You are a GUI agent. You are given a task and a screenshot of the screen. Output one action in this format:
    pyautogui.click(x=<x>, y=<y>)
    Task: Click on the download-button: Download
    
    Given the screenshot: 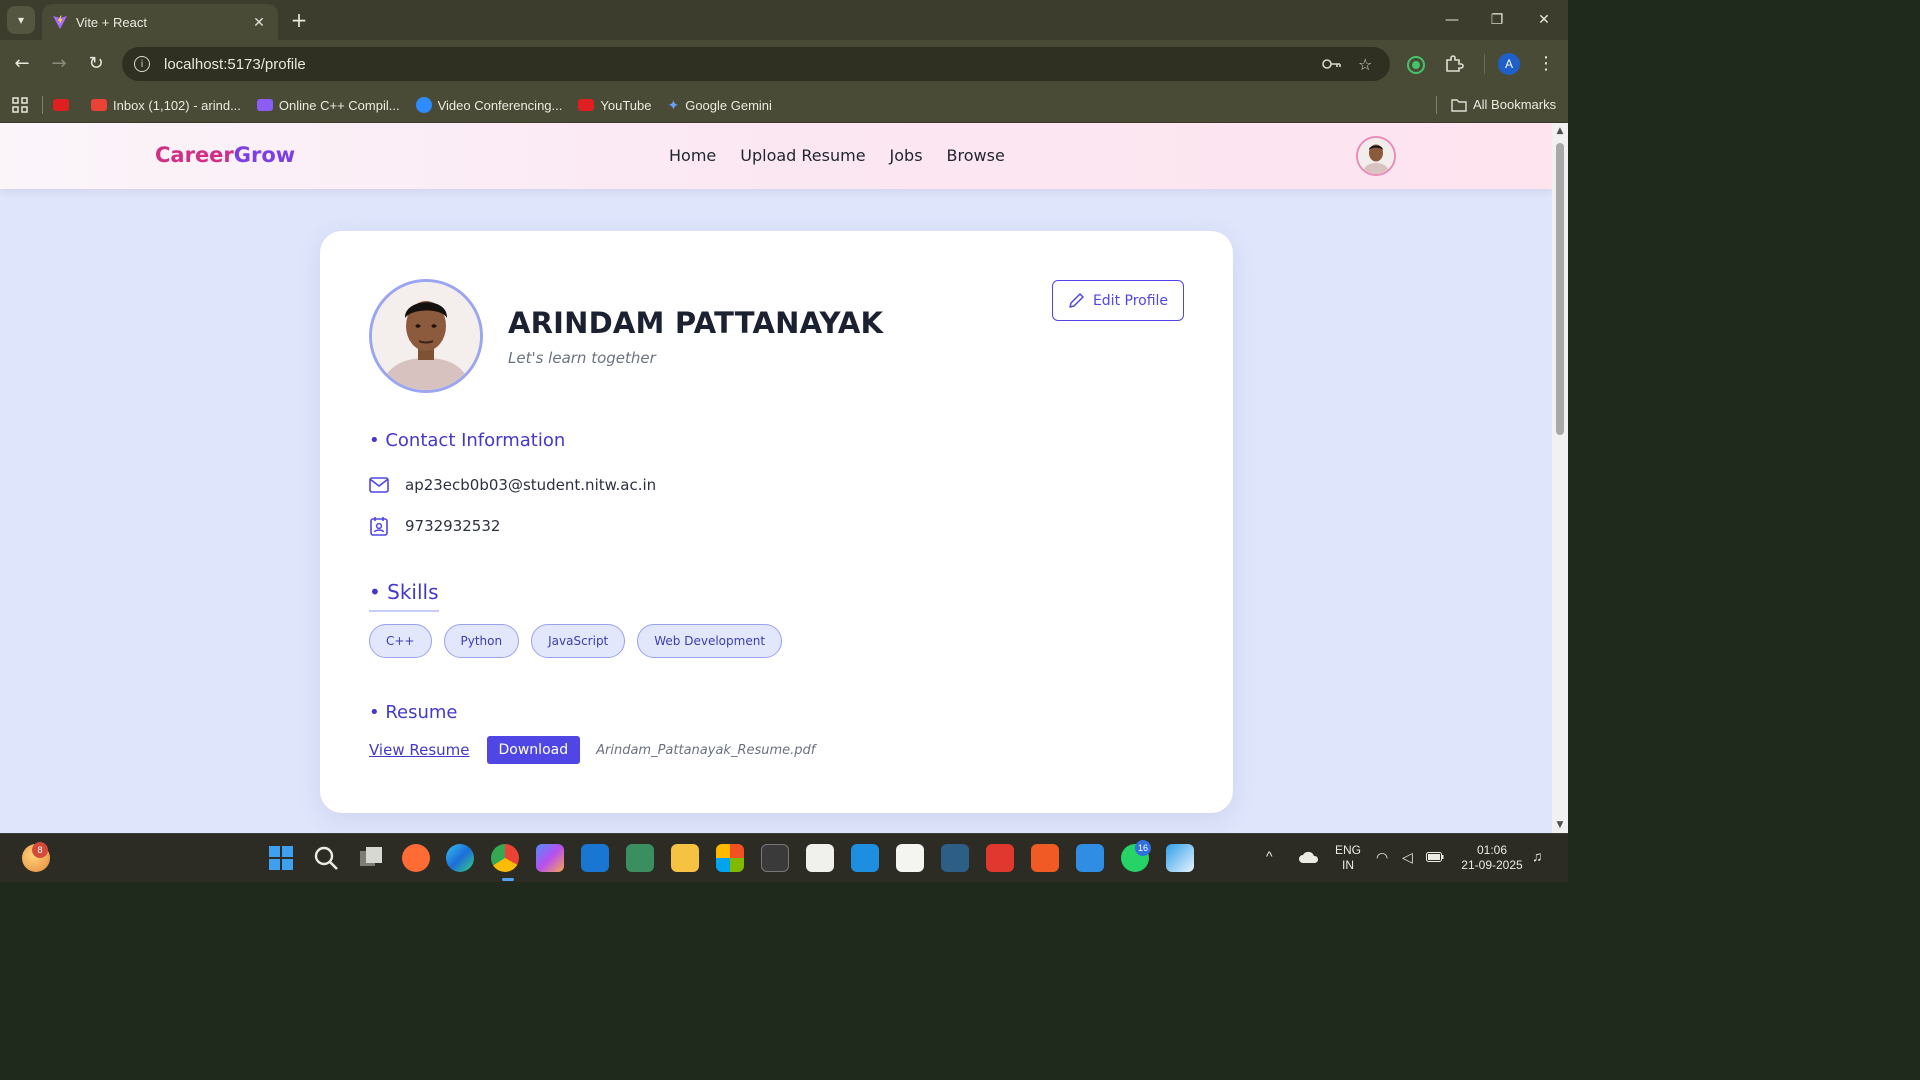 What is the action you would take?
    pyautogui.click(x=533, y=750)
    